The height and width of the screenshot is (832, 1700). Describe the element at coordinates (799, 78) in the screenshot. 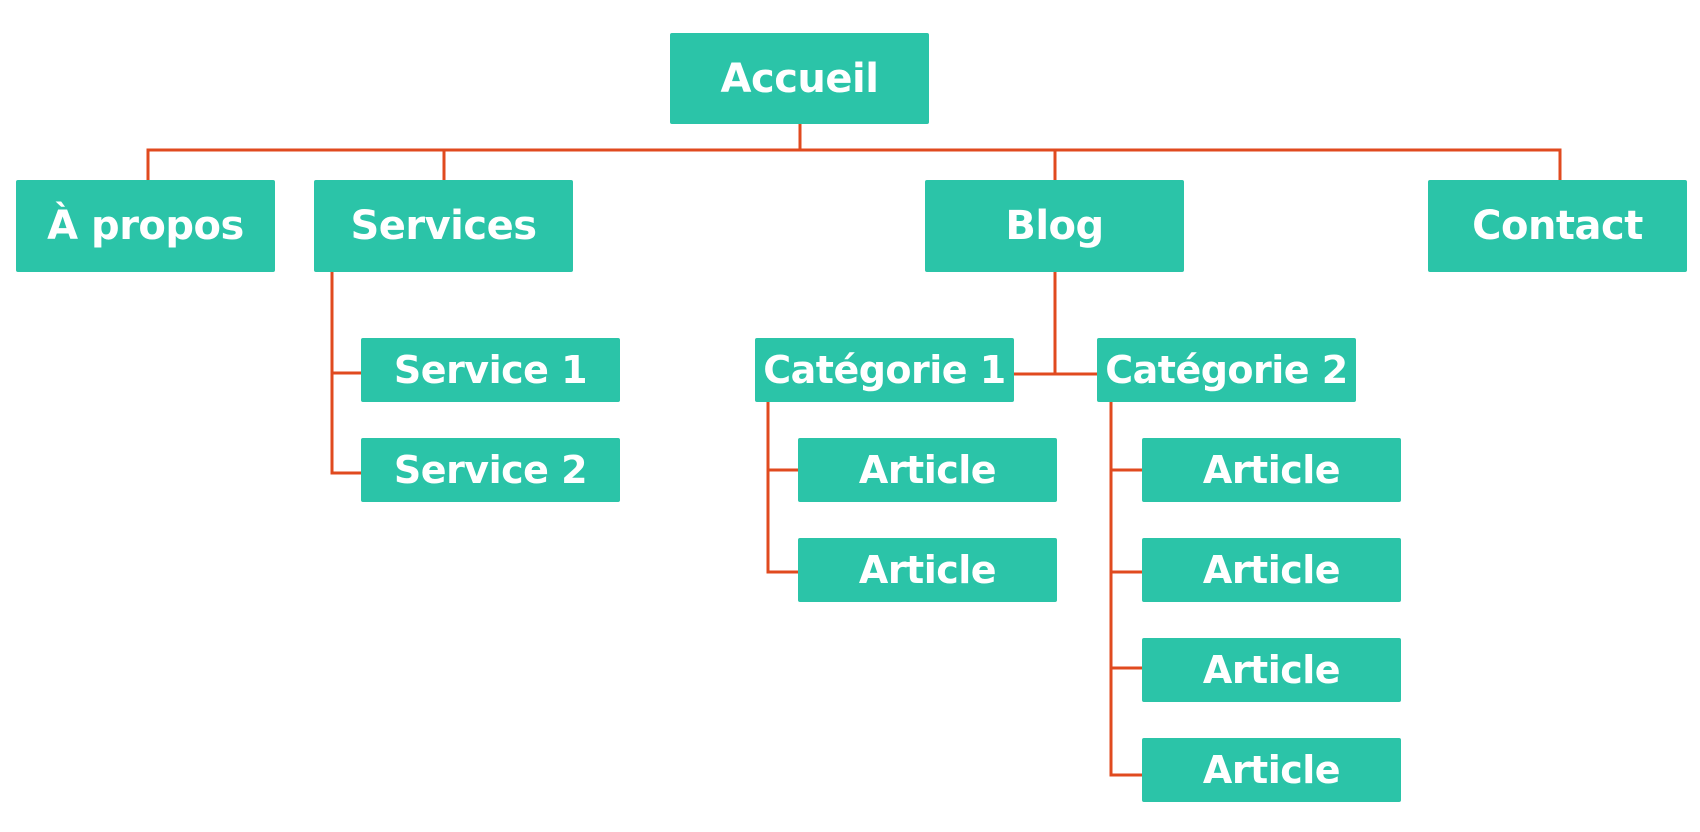

I see `node-accueil: Accueil` at that location.